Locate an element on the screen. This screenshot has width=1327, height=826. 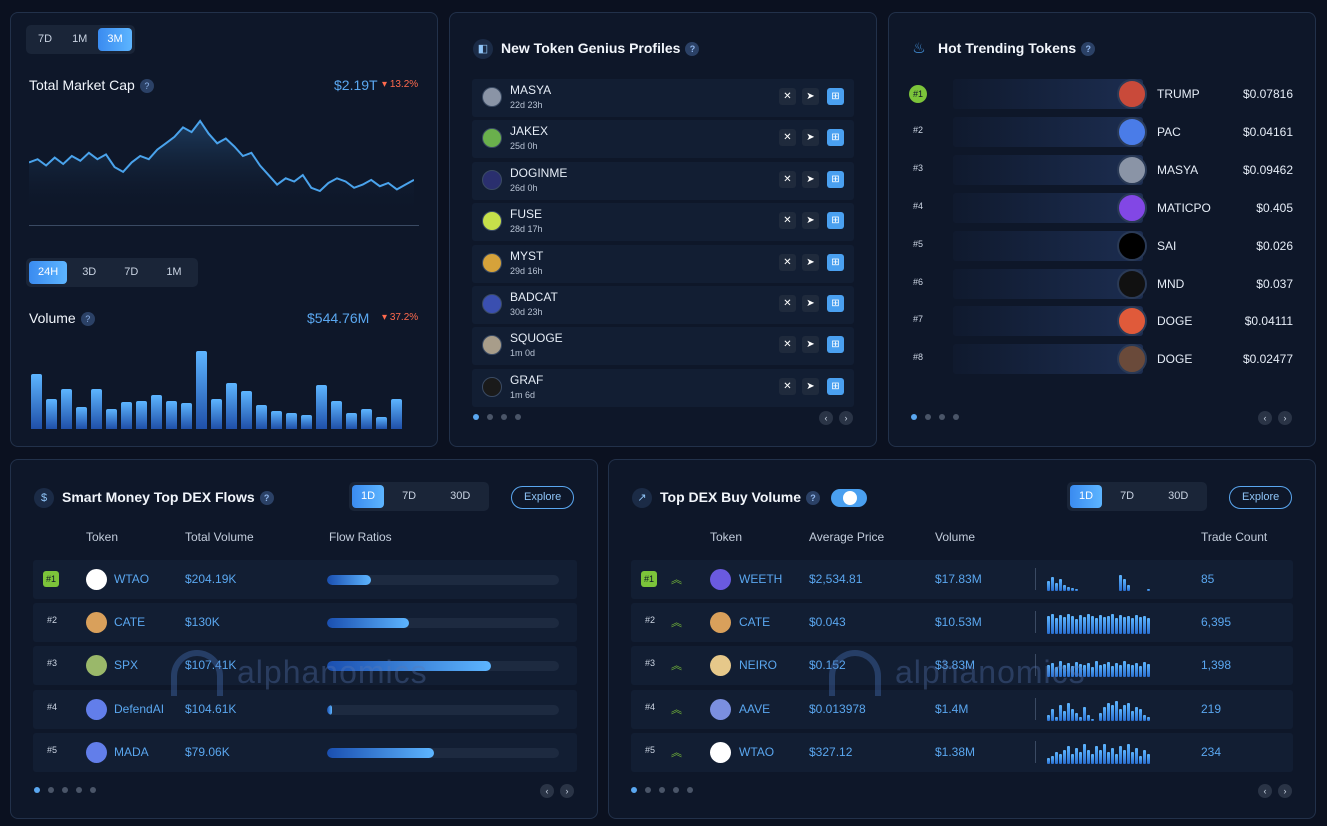
trending-row: #7 DOGE $0.04111 is located at coordinates (1104, 321).